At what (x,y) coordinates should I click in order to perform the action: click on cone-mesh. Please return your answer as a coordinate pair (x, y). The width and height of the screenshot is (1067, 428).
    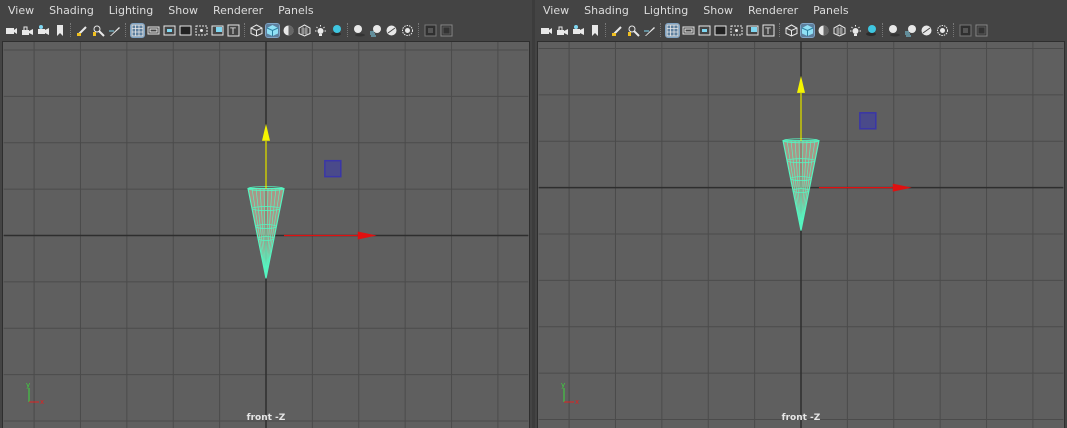
    Looking at the image, I should click on (266, 232).